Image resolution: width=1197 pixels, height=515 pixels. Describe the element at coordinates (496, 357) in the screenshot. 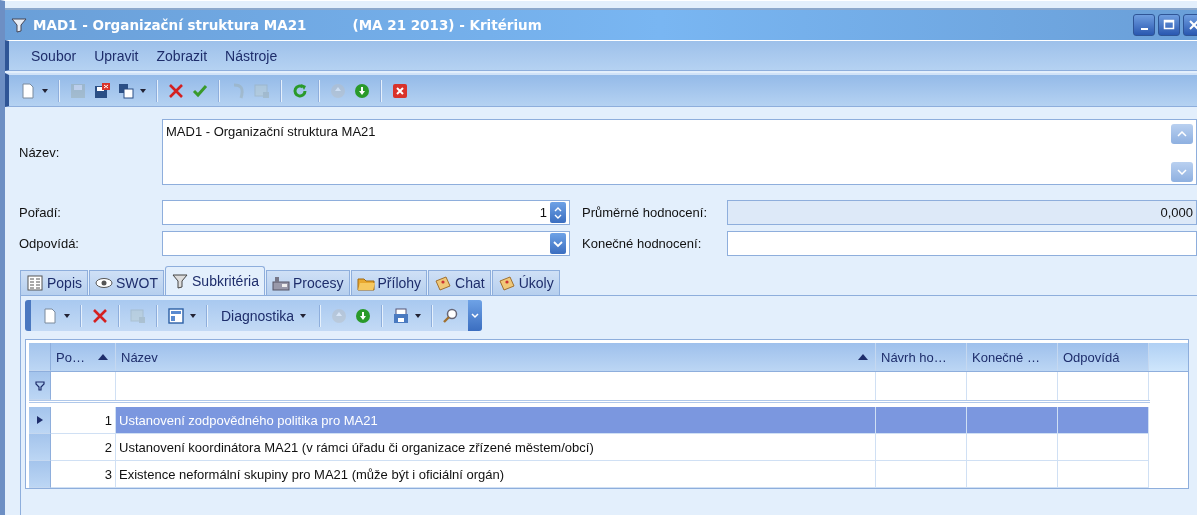

I see `column-header: Název` at that location.